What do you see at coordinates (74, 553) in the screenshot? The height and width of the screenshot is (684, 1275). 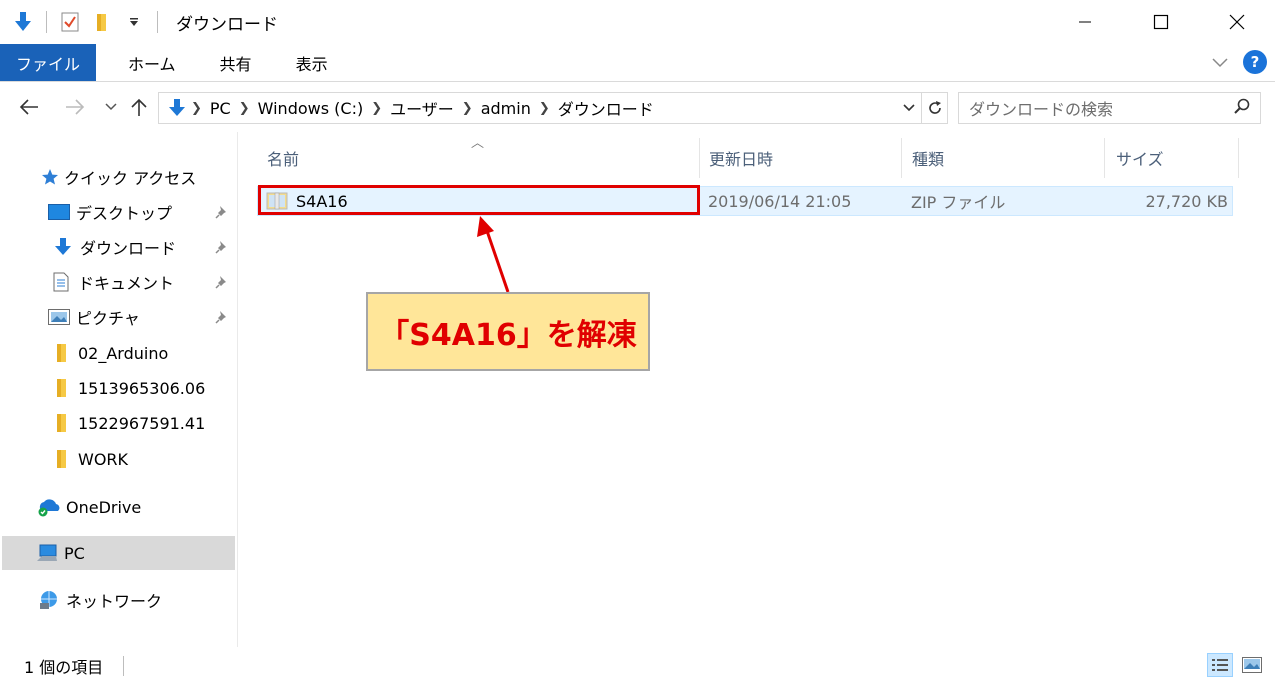 I see `nav-item-label: PC` at bounding box center [74, 553].